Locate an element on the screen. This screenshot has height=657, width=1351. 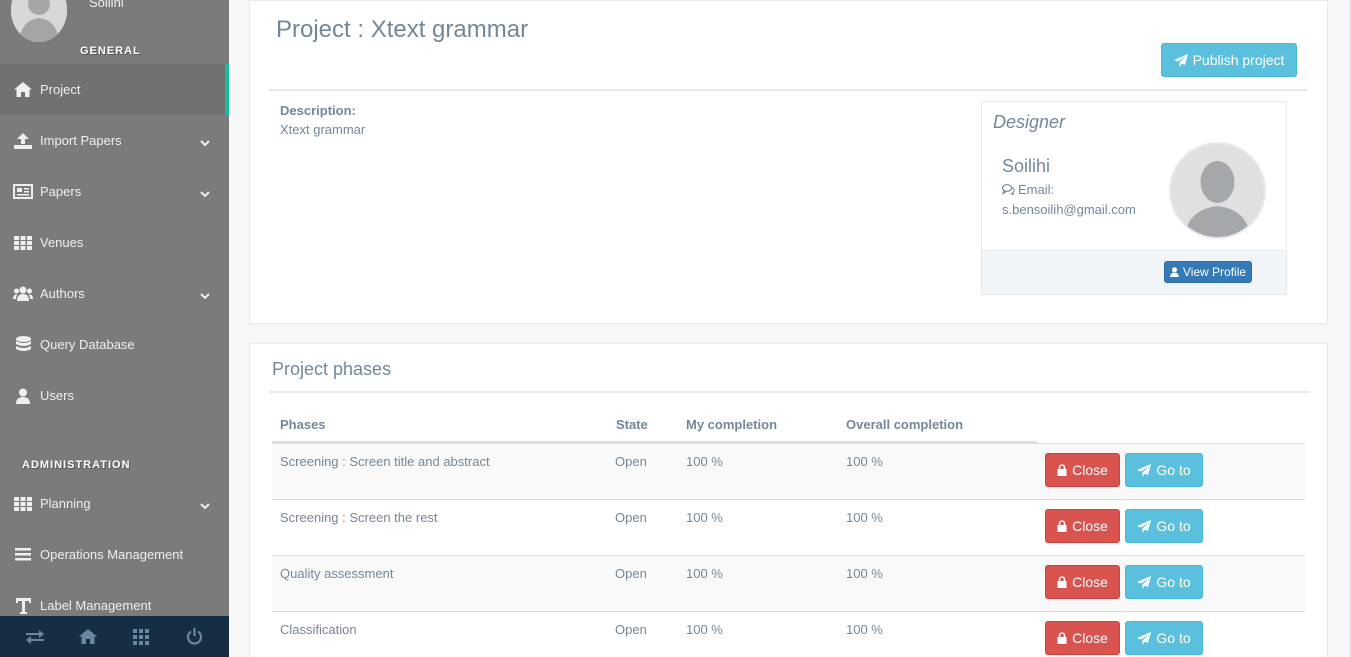
bars-icon is located at coordinates (23, 554).